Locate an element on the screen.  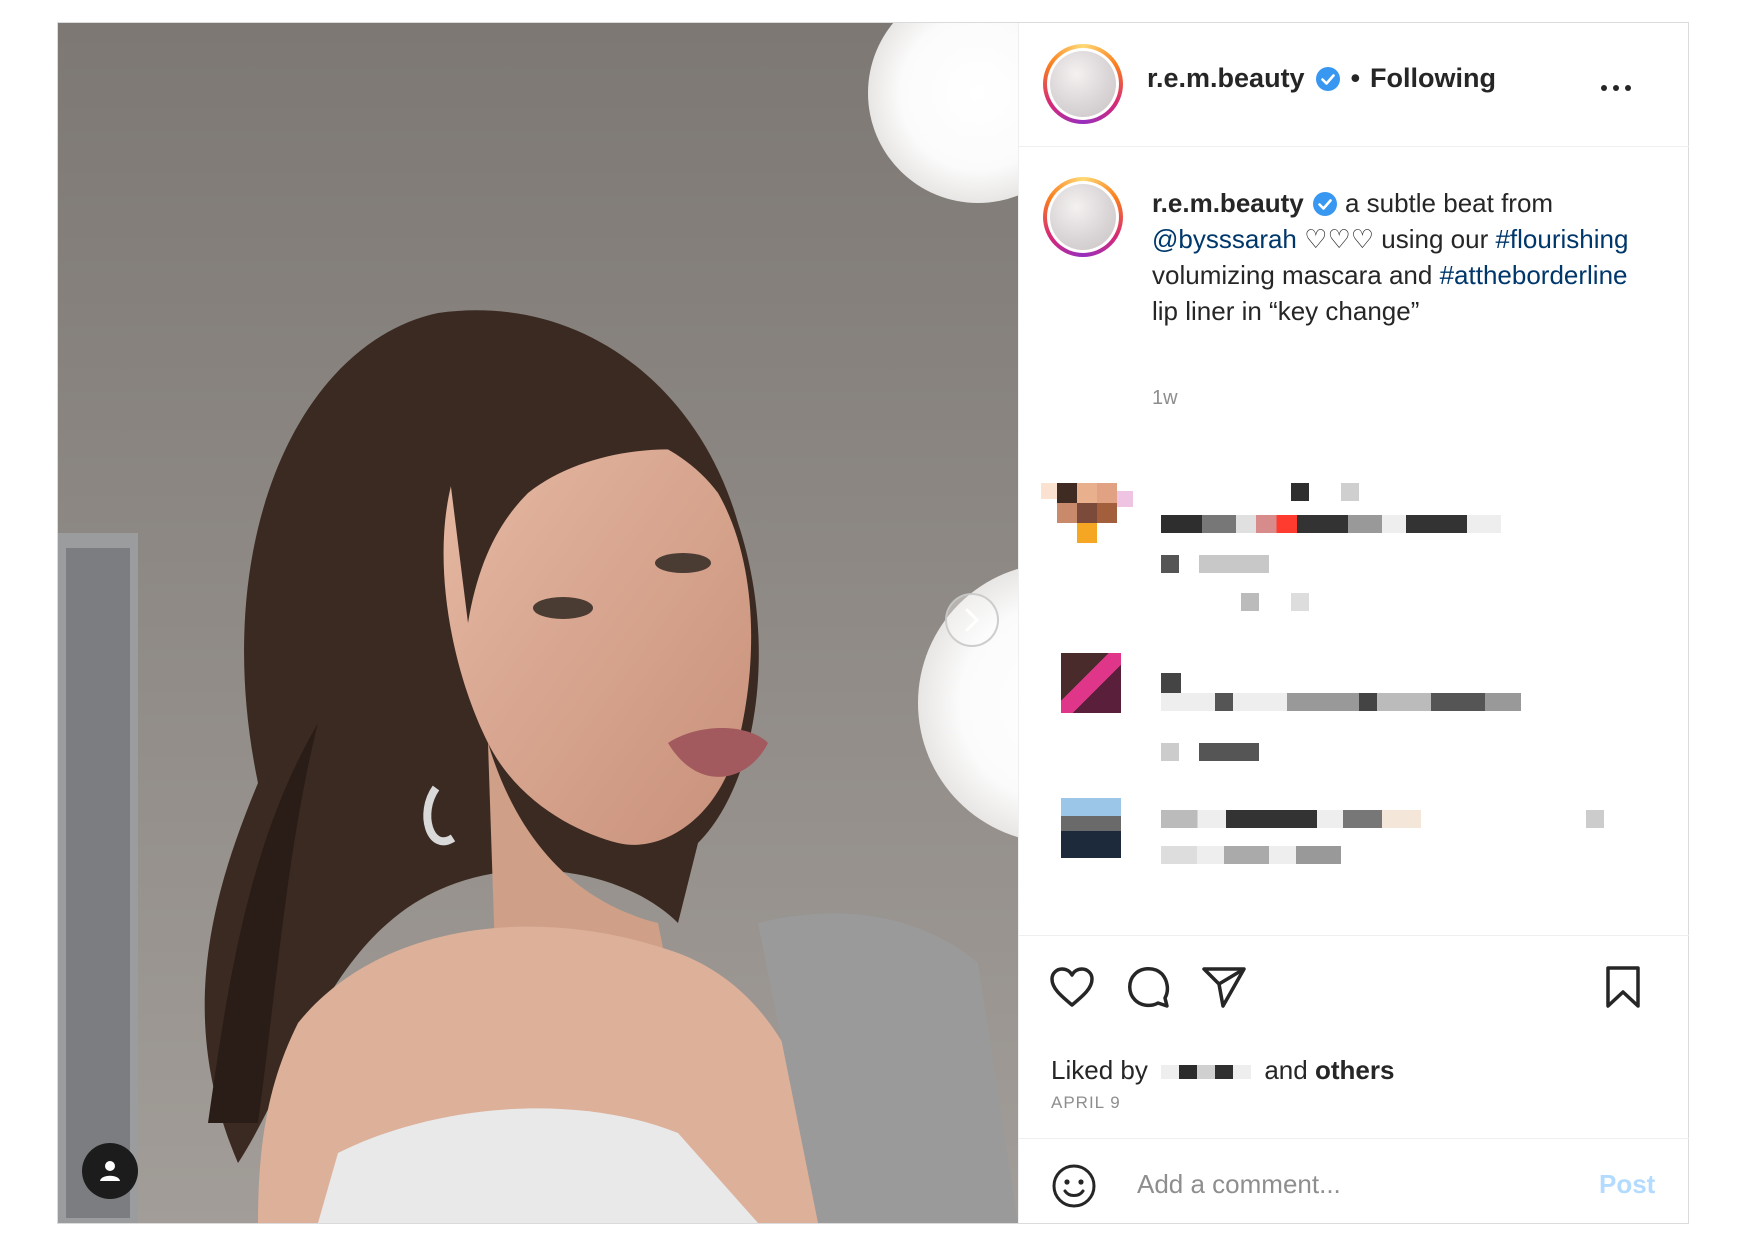
bookmark-icon is located at coordinates (1623, 987).